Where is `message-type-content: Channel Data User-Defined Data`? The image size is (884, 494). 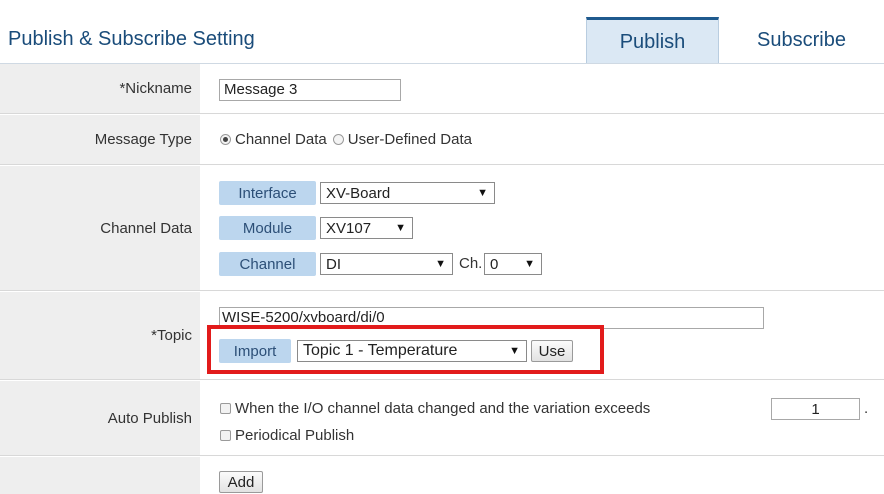 message-type-content: Channel Data User-Defined Data is located at coordinates (545, 139).